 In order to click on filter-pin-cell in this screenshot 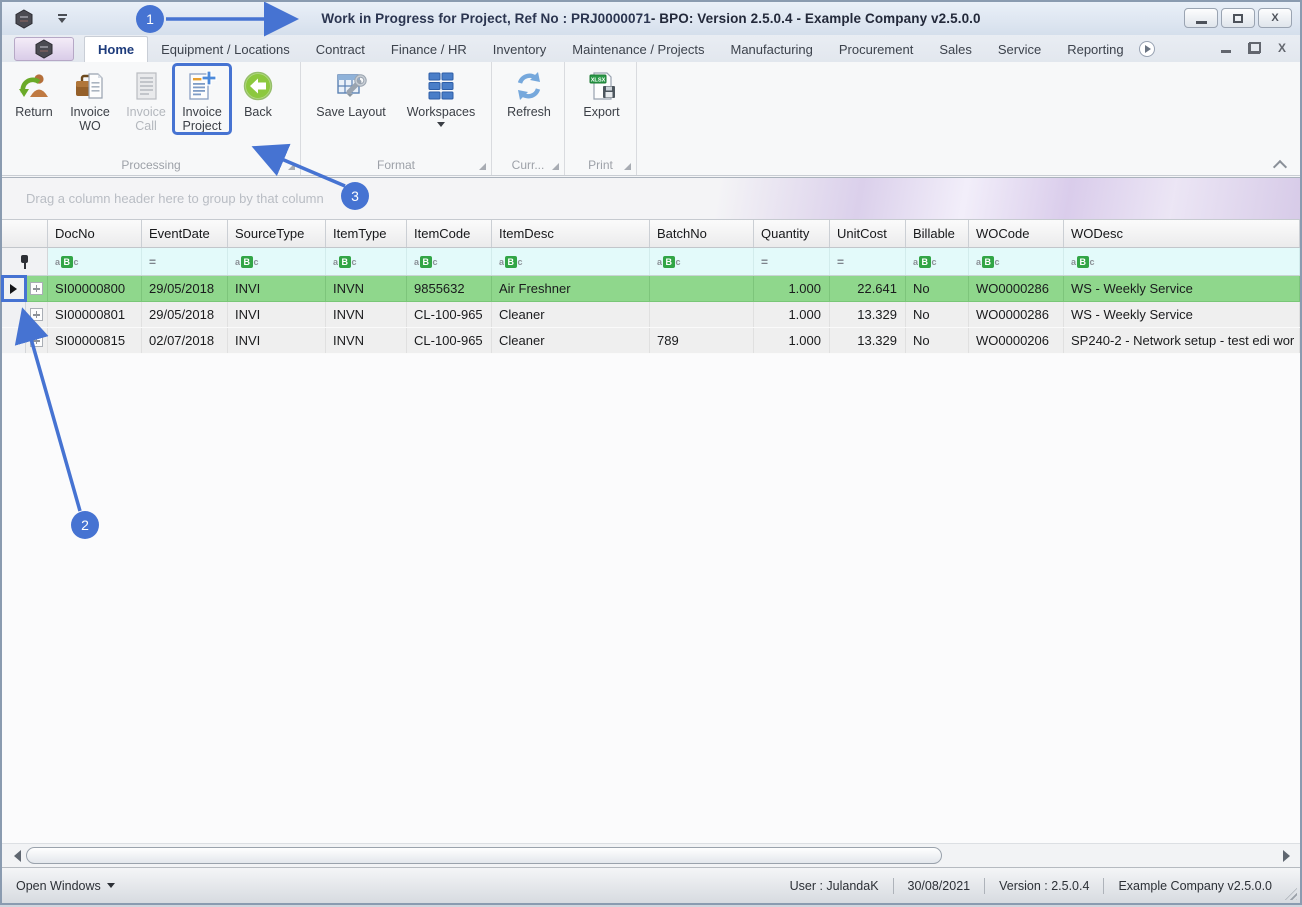, I will do `click(25, 261)`.